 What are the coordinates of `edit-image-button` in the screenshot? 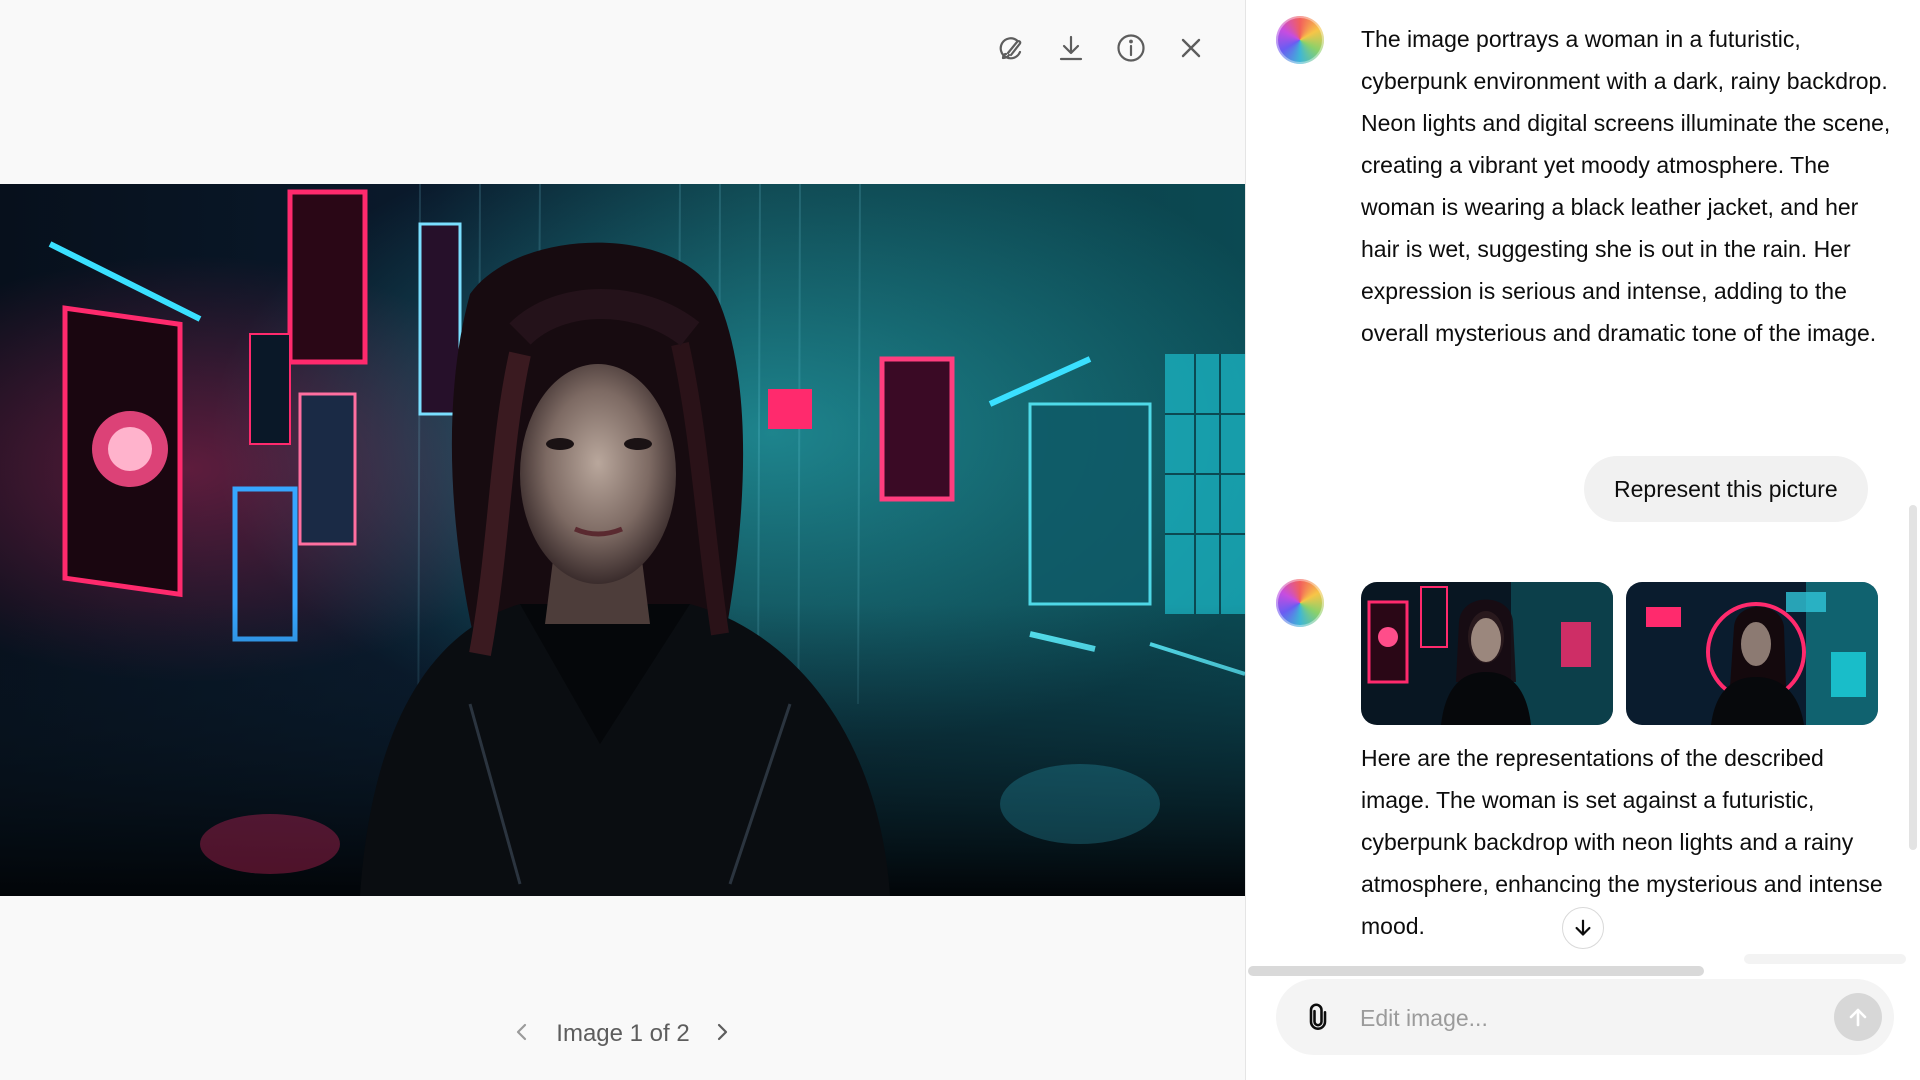 It's located at (1011, 48).